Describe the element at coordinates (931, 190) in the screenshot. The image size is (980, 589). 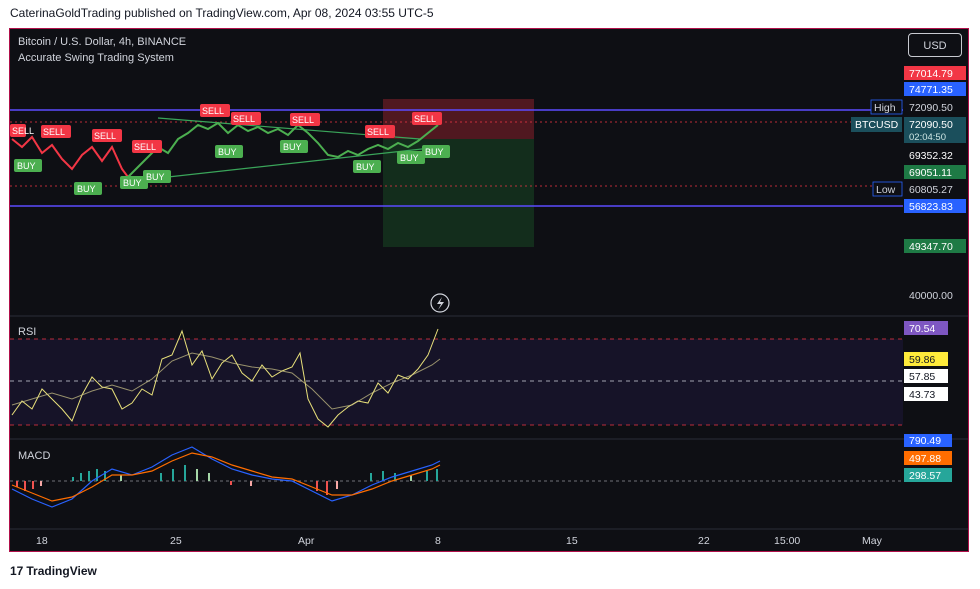
I see `svg-text: 60805.27` at that location.